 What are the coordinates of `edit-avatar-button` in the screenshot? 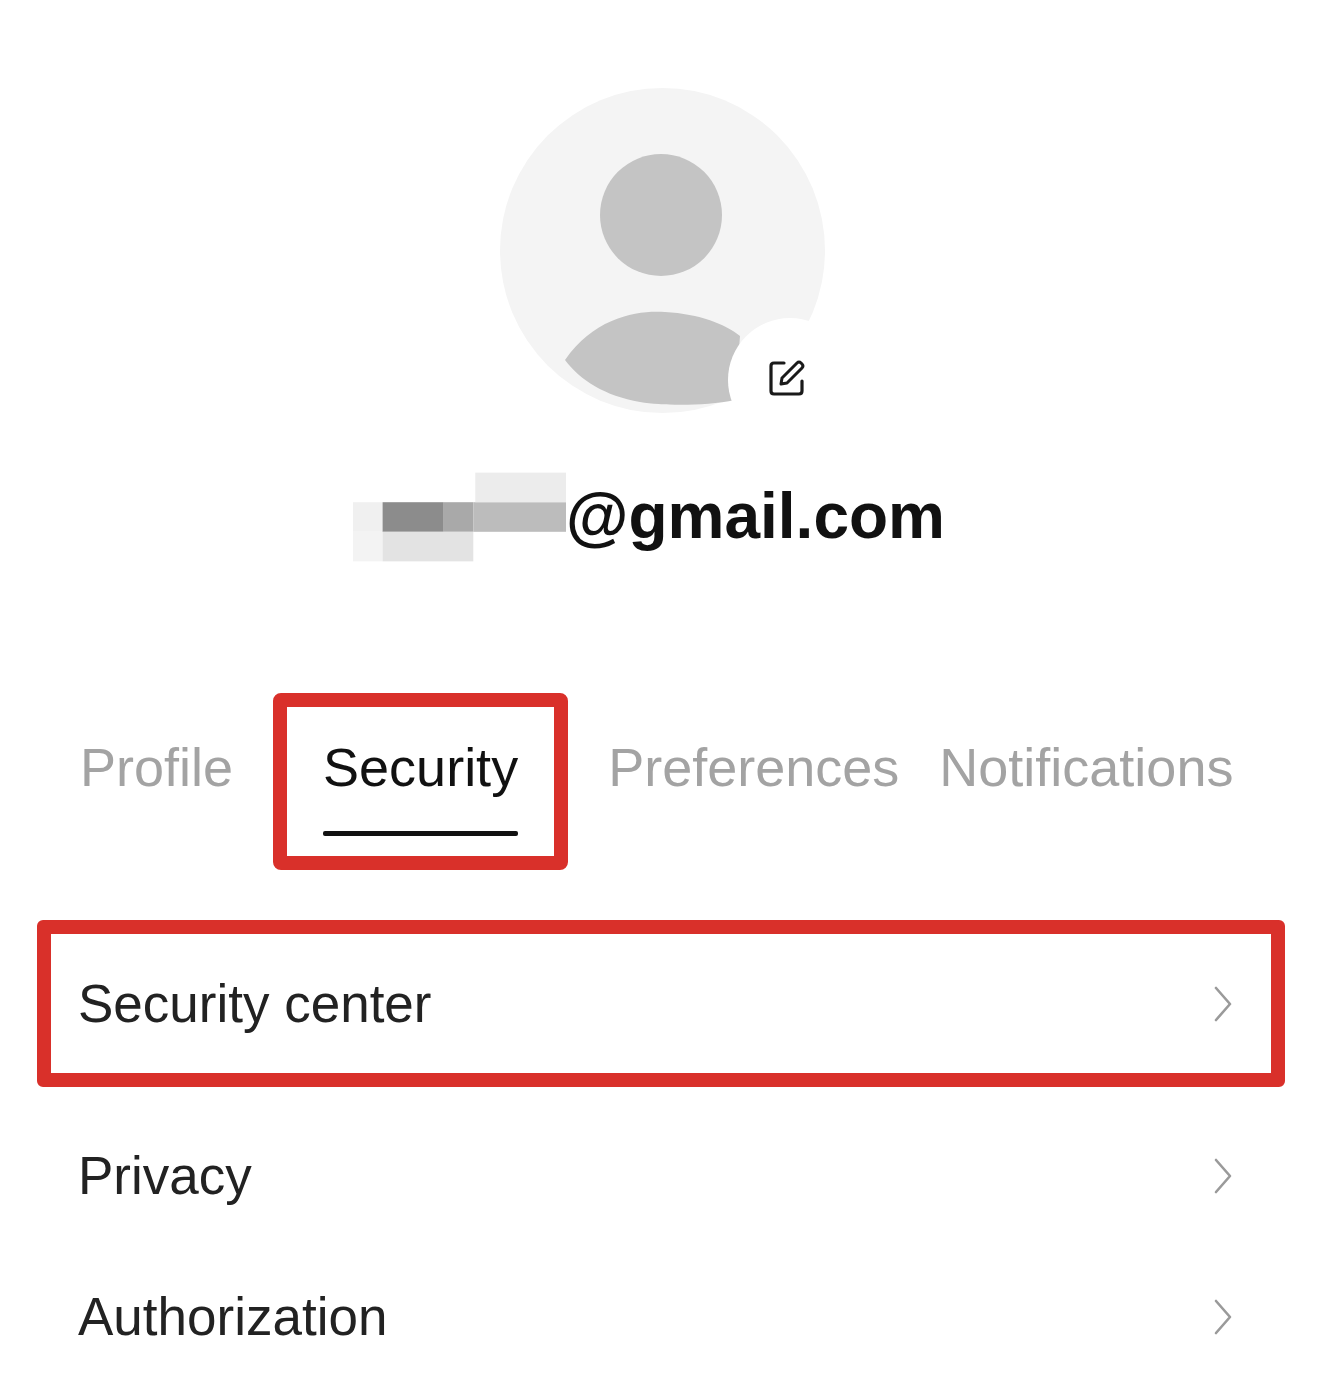 It's located at (787, 378).